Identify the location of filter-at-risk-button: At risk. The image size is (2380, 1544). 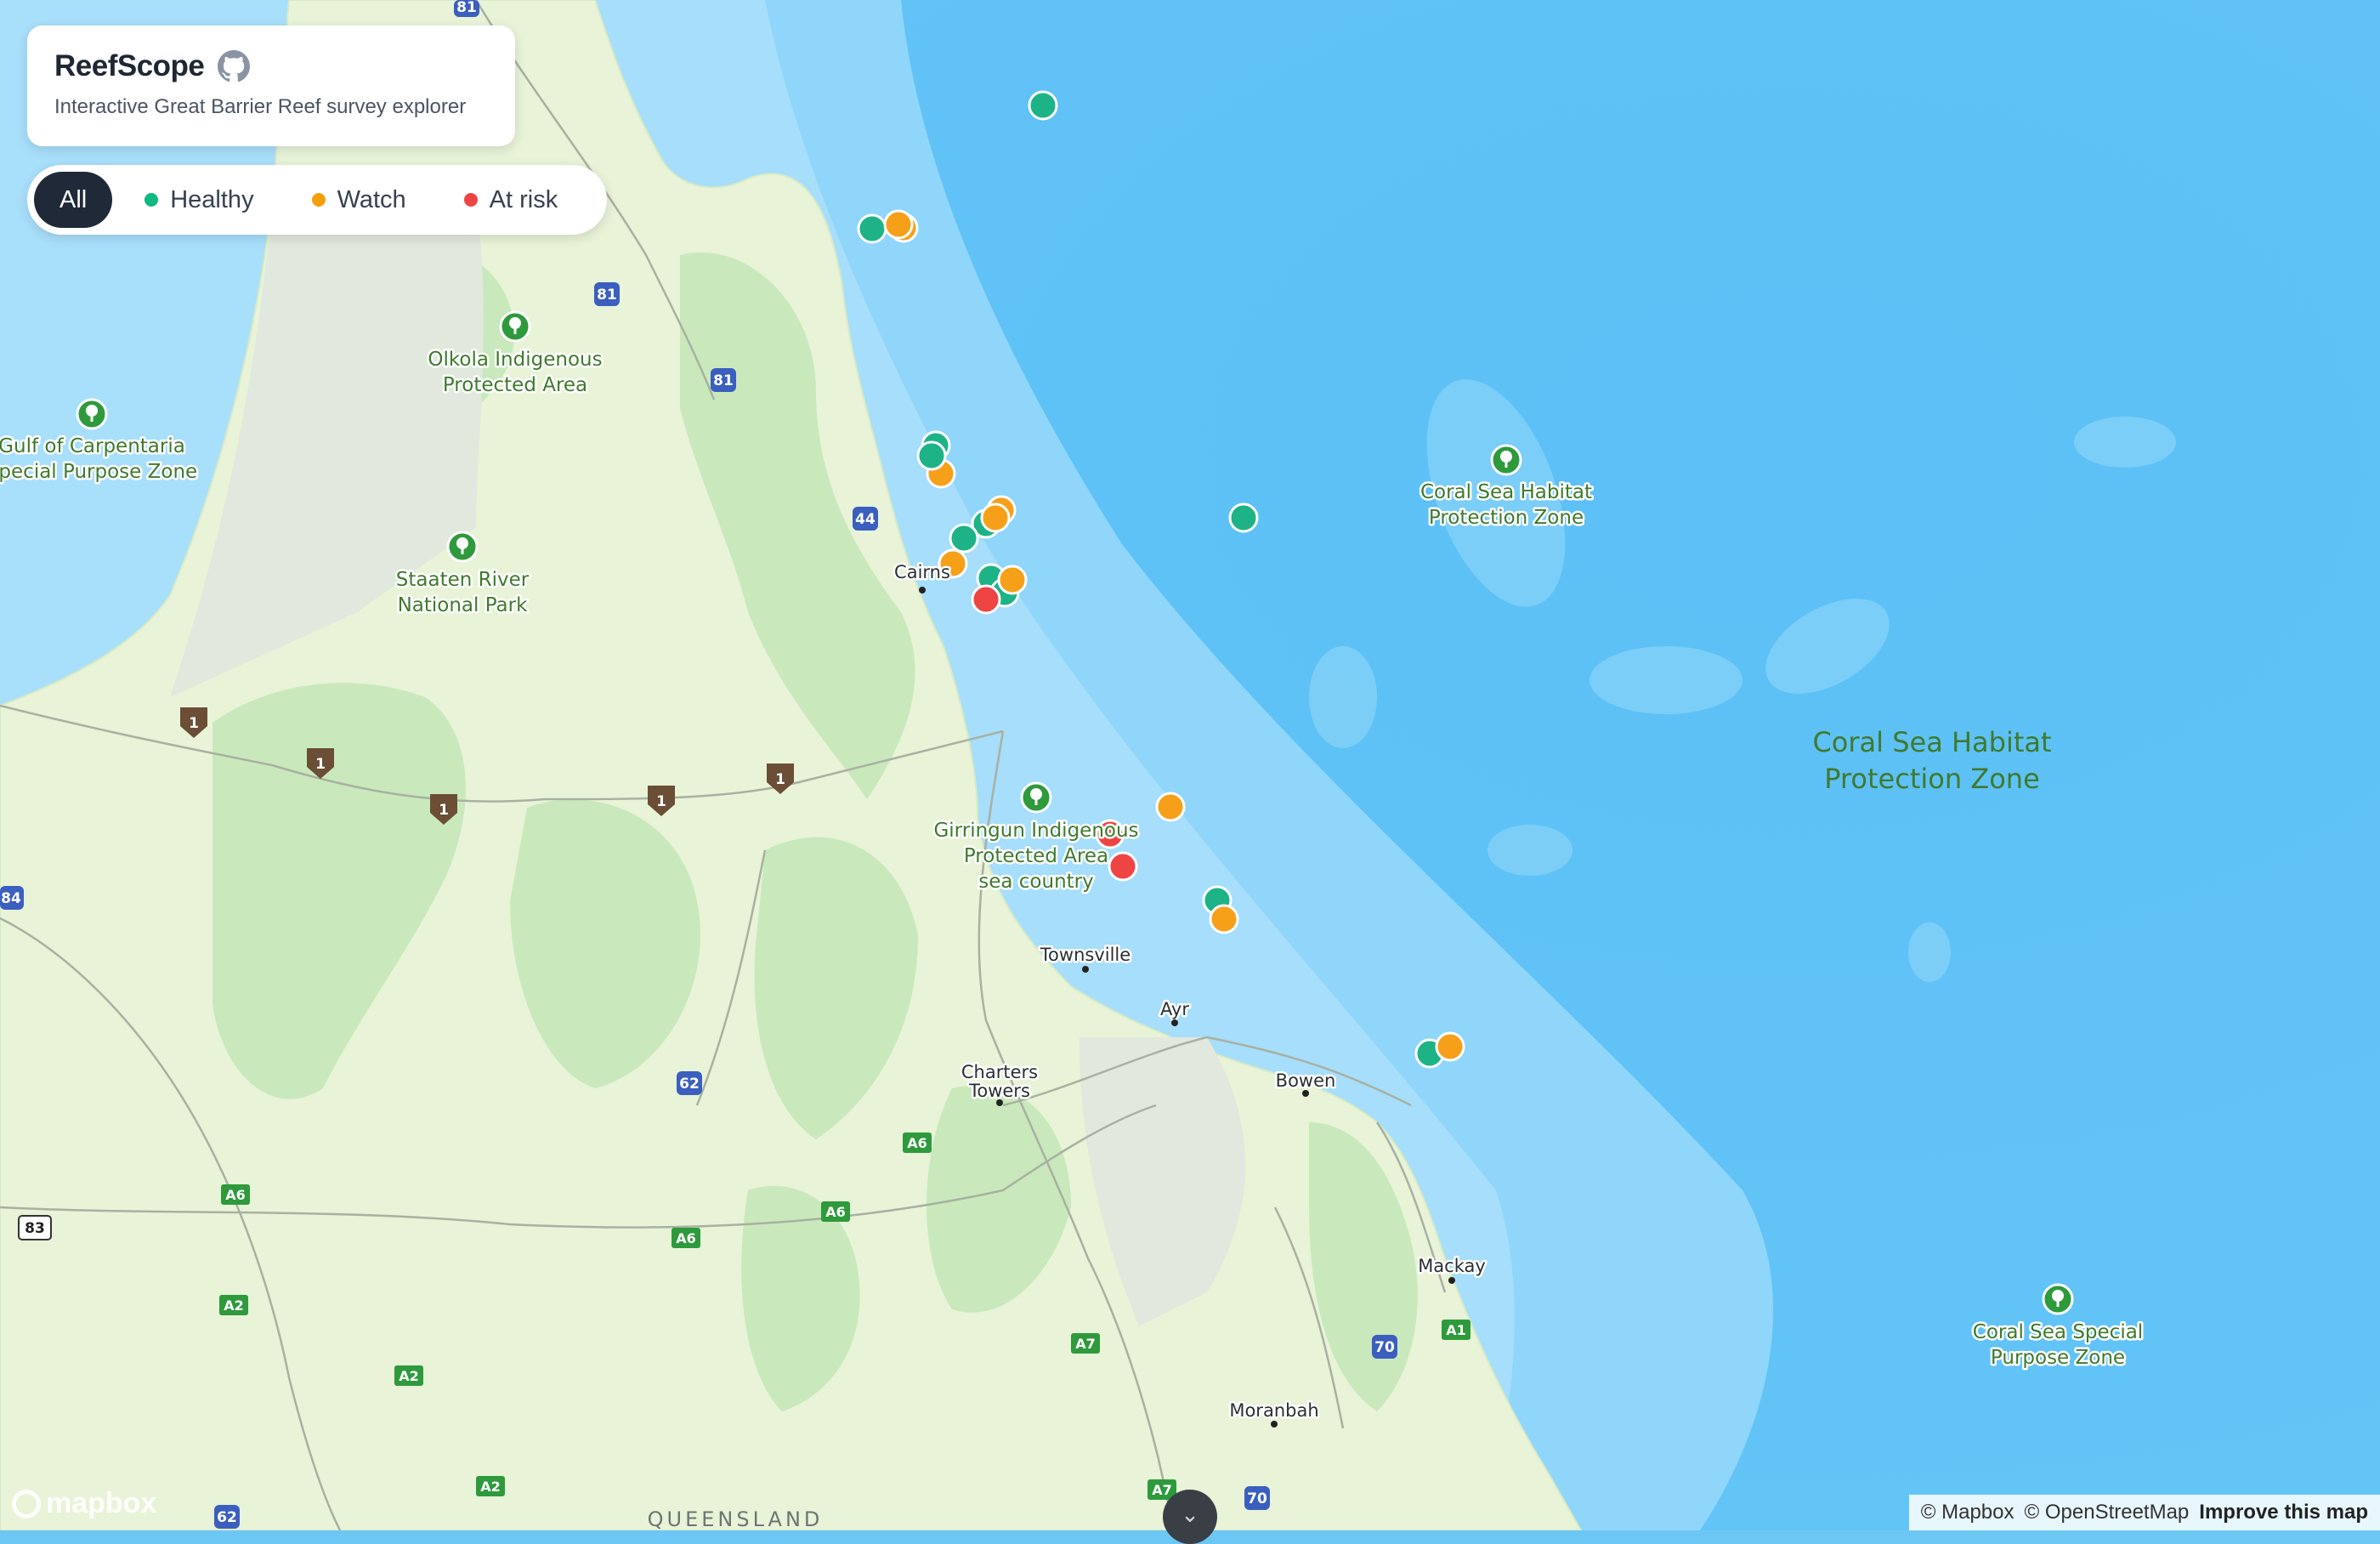
(511, 200).